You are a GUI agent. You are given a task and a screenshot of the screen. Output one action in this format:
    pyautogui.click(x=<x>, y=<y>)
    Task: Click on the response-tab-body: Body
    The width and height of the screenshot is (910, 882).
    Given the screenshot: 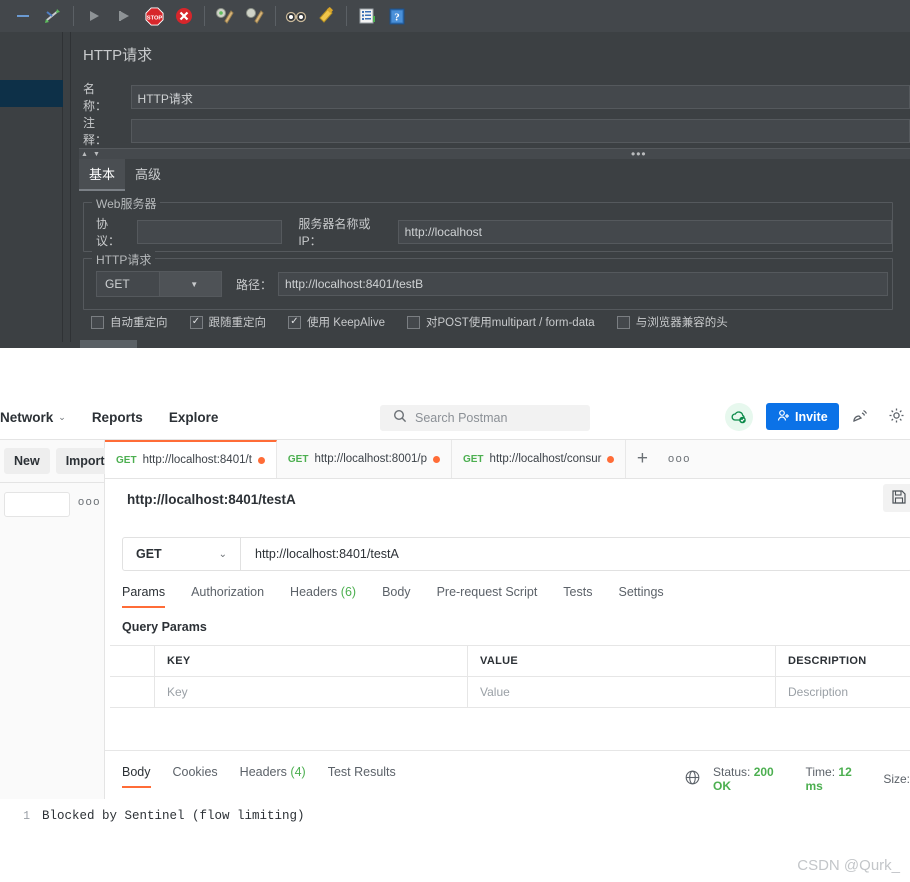 What is the action you would take?
    pyautogui.click(x=136, y=776)
    